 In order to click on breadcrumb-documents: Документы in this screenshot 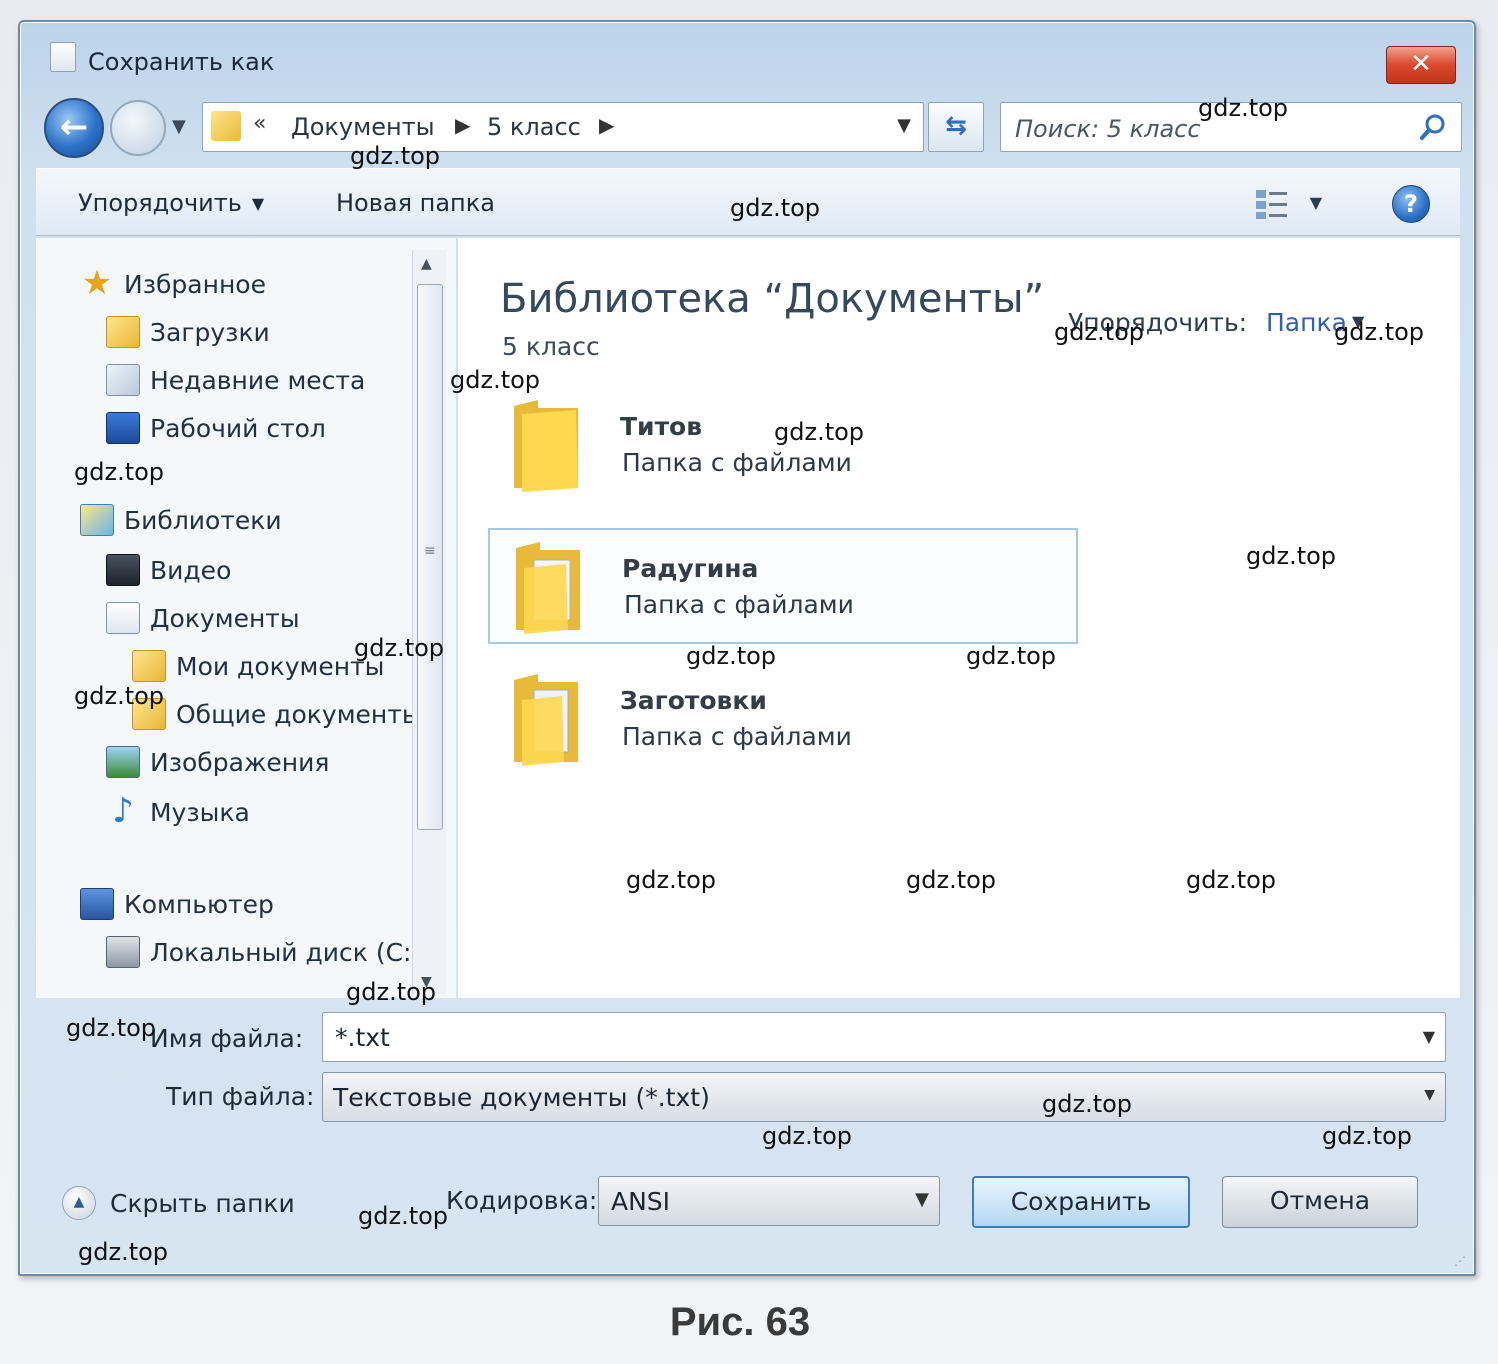, I will do `click(363, 127)`.